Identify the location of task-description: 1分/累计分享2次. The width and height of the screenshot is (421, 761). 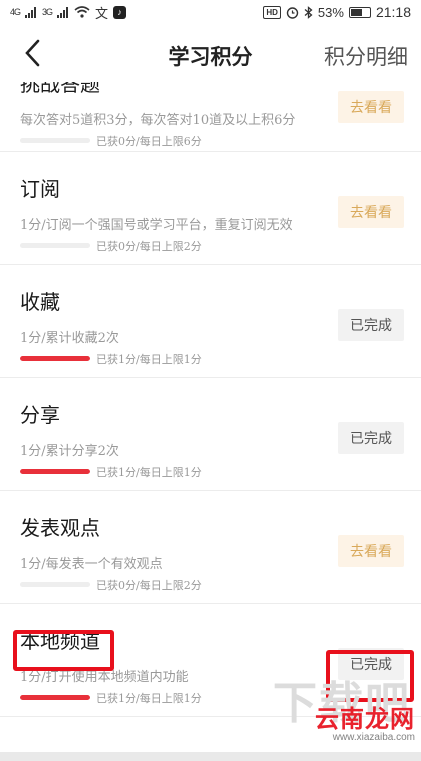
(69, 451).